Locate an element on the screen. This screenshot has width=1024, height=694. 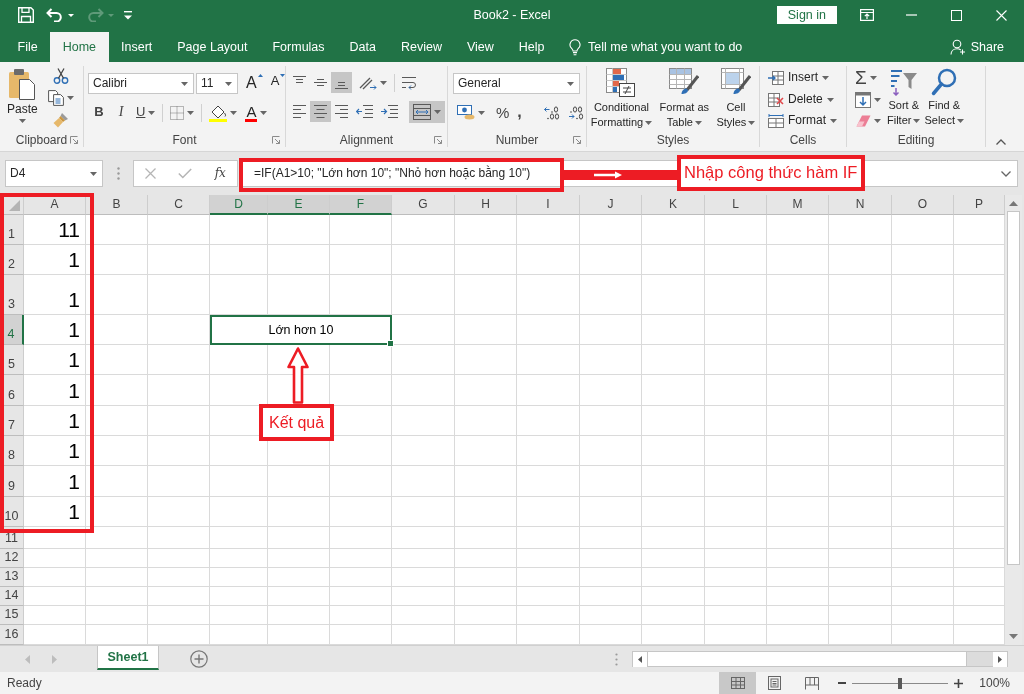
comma-style-button: , is located at coordinates (519, 112).